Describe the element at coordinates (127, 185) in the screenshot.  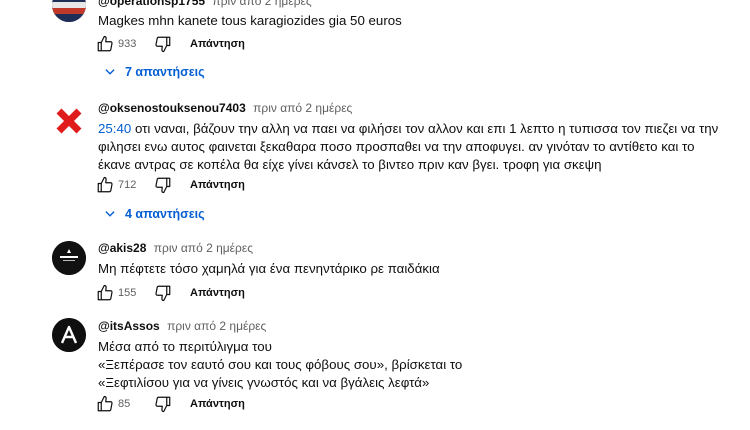
I see `like-count: 712` at that location.